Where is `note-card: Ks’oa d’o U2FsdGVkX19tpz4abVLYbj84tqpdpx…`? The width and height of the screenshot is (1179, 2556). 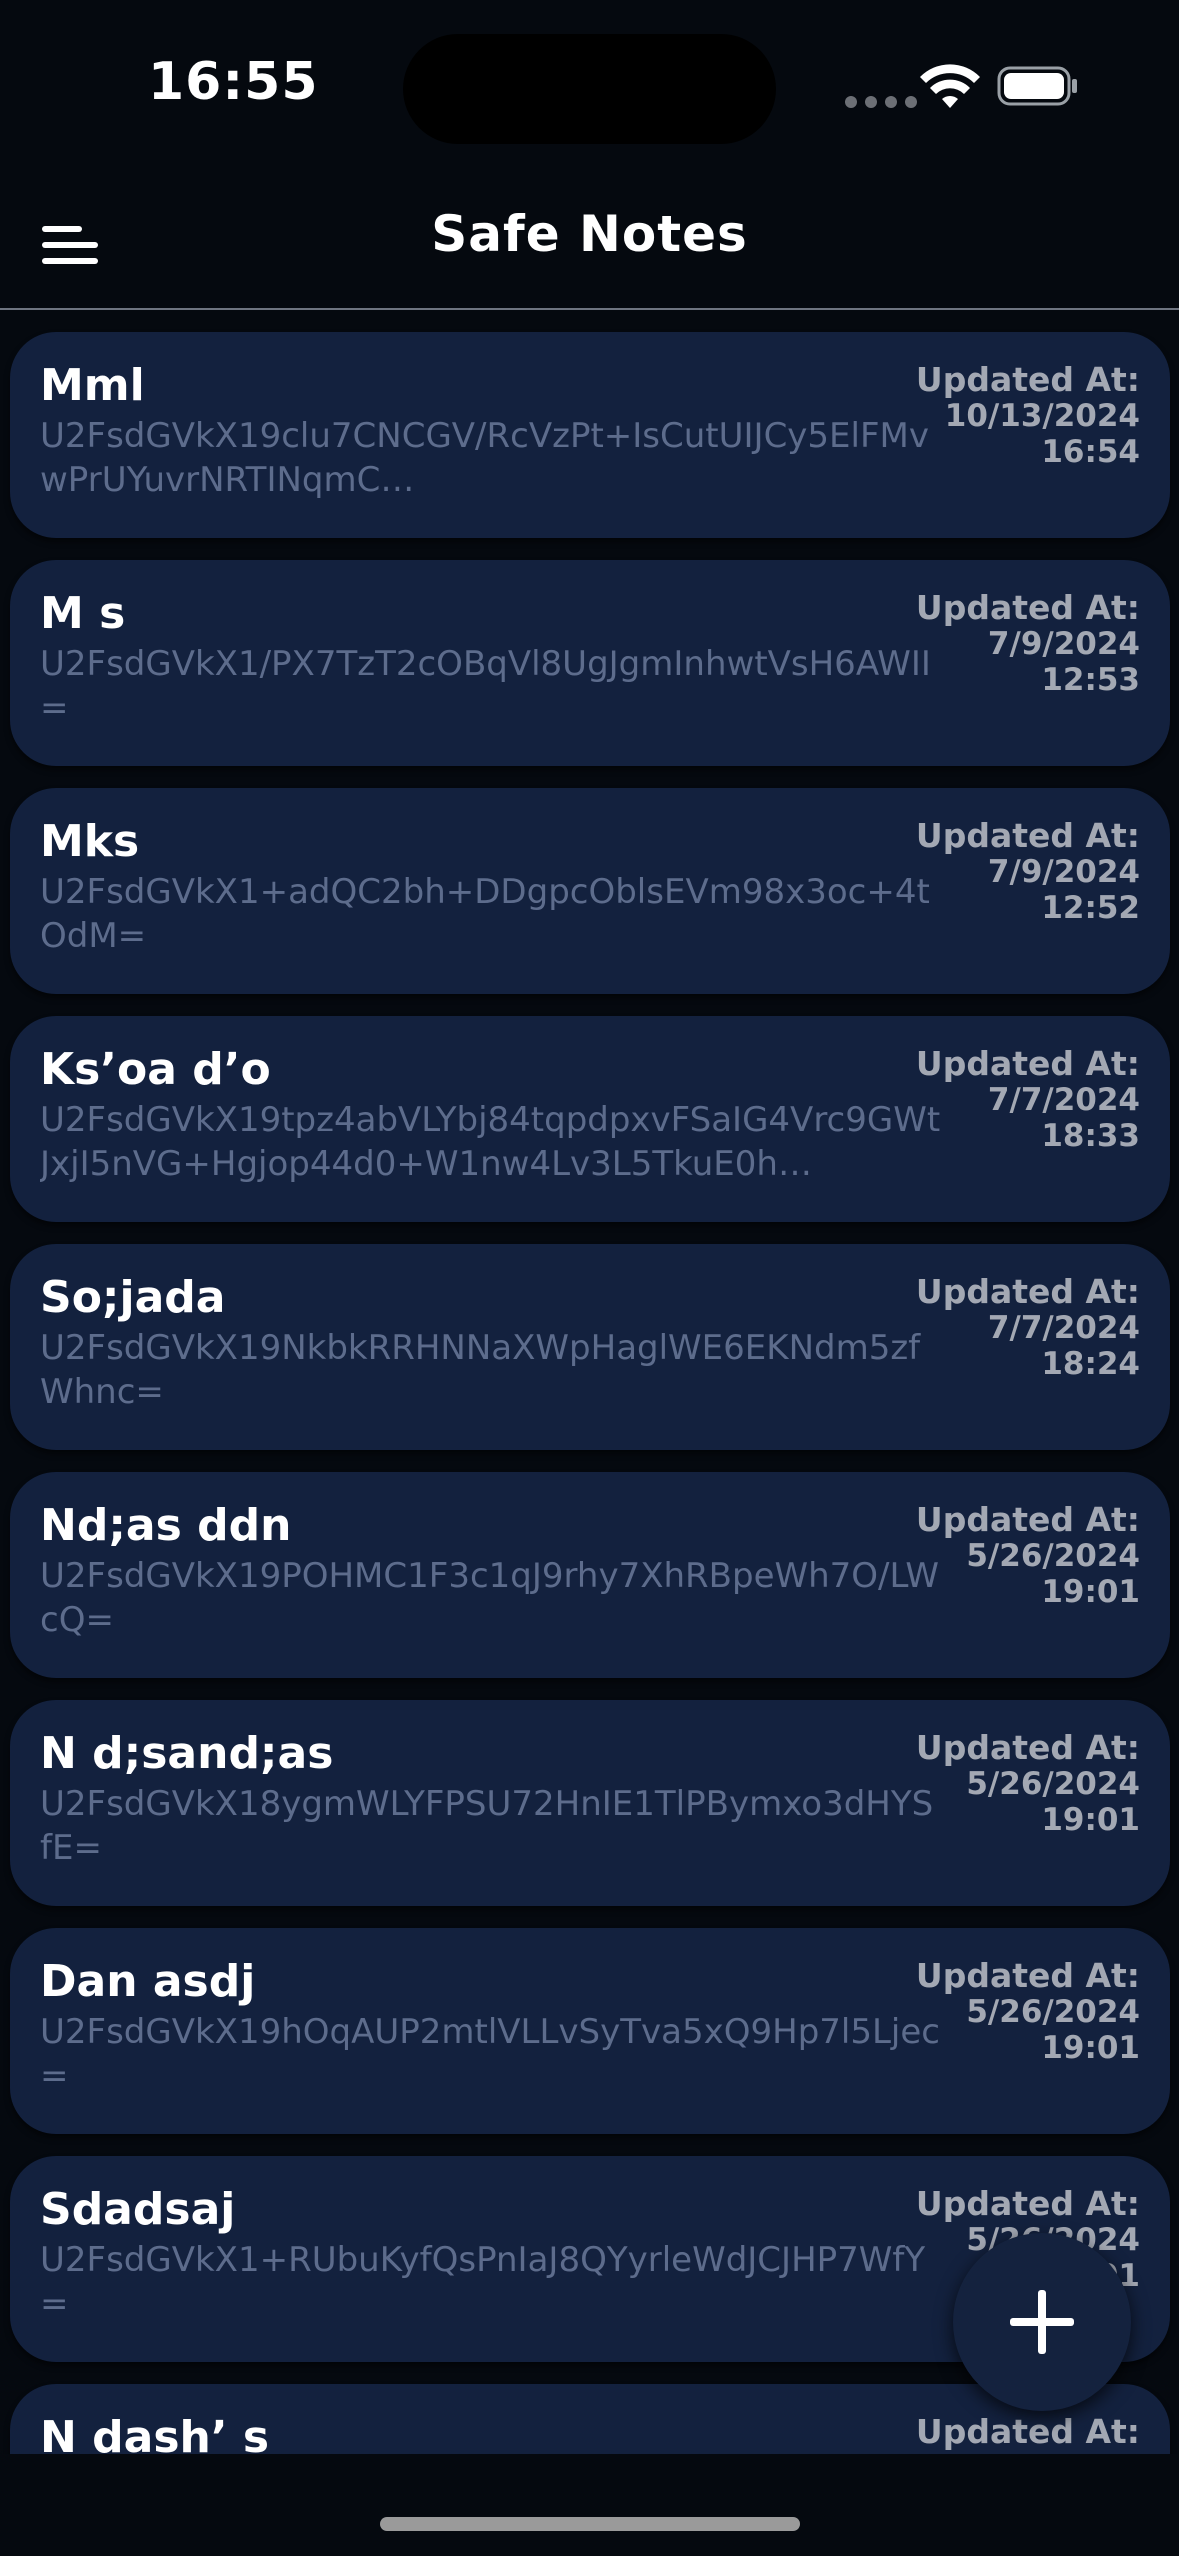 note-card: Ks’oa d’o U2FsdGVkX19tpz4abVLYbj84tqpdpx… is located at coordinates (590, 1119).